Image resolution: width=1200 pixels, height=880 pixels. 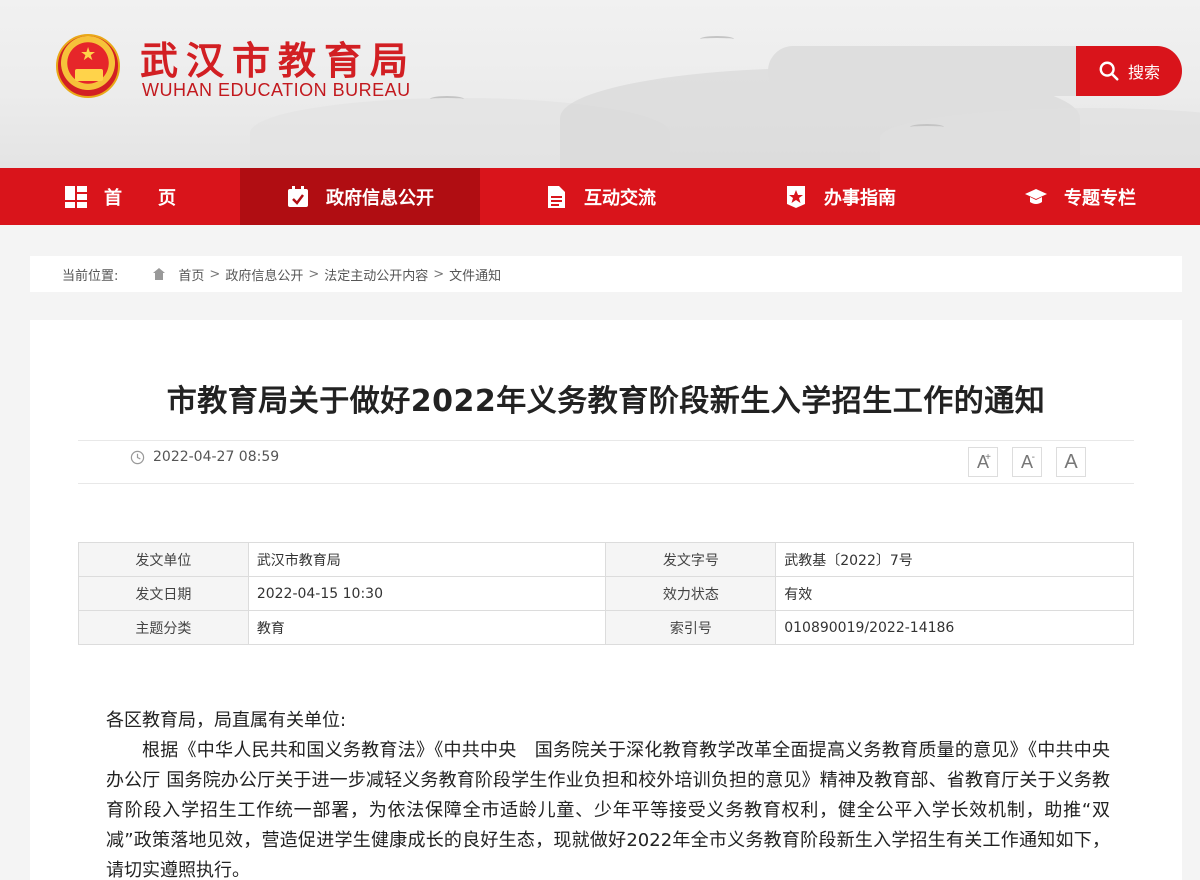 I want to click on info-value: 010890019/2022-14186, so click(x=954, y=627).